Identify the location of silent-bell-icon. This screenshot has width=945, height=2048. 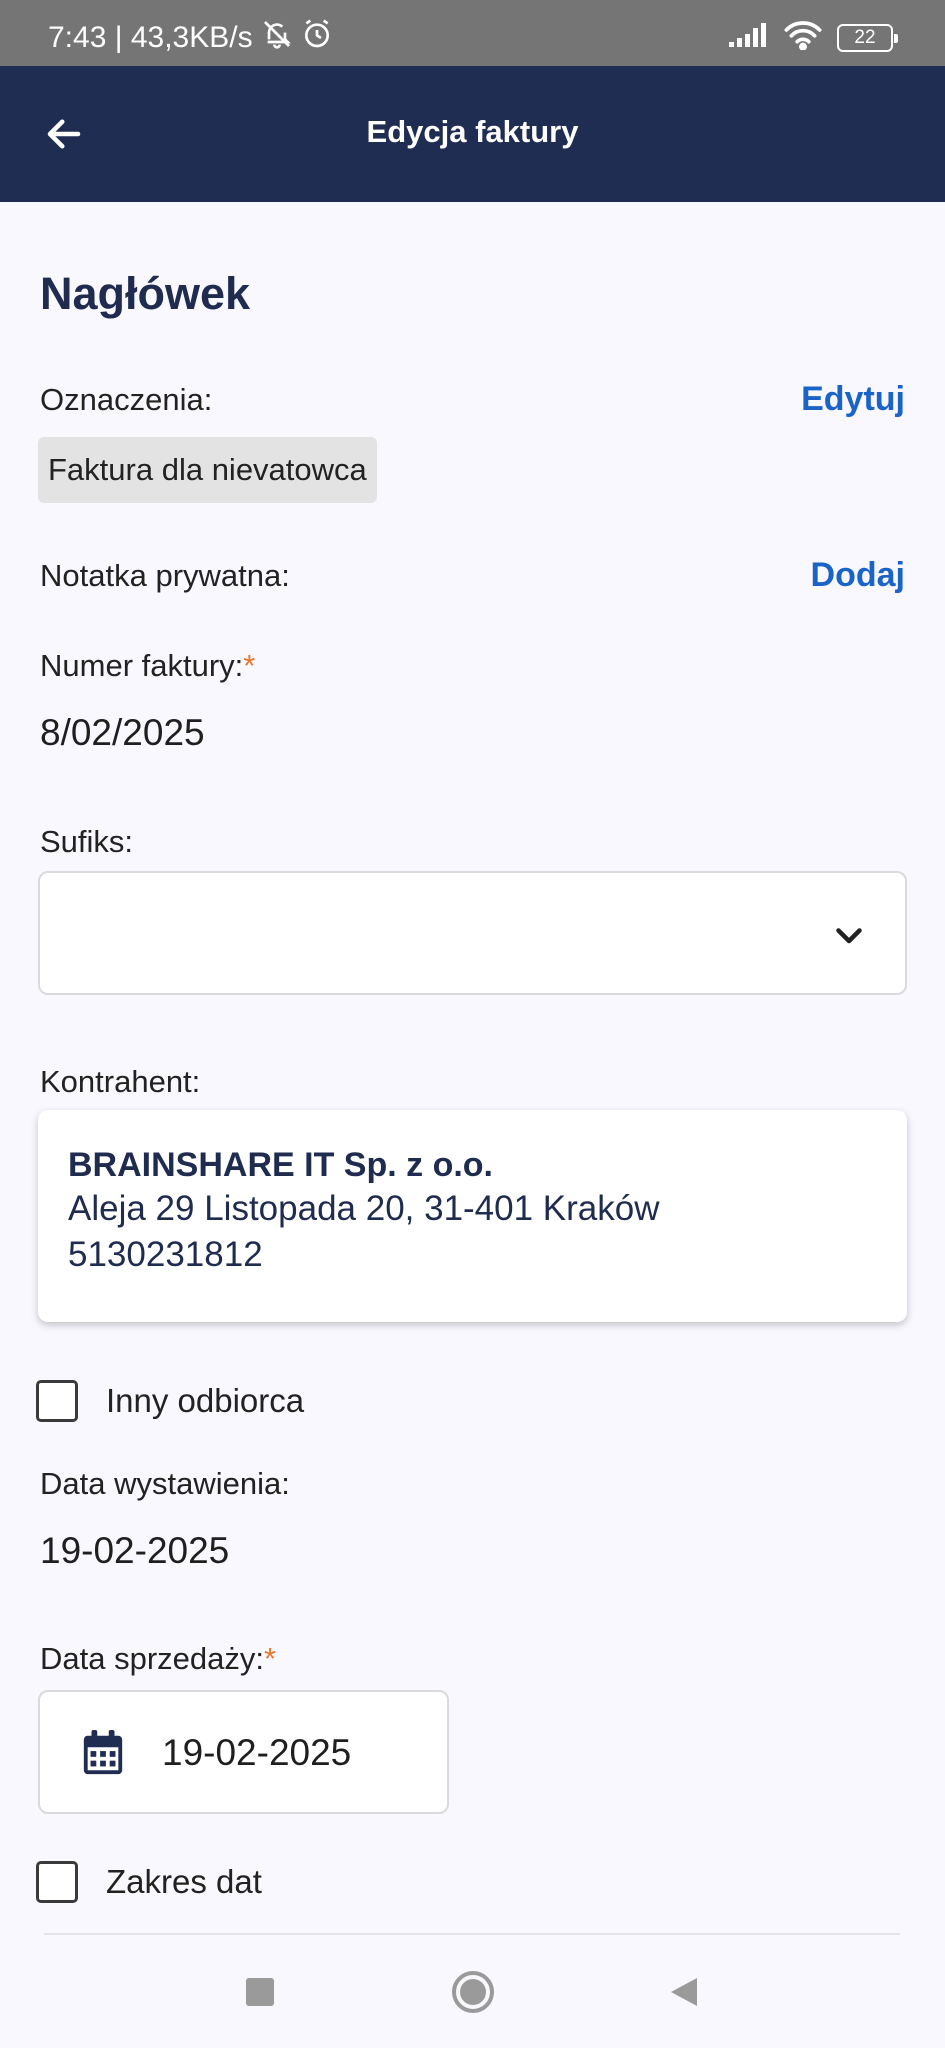
(277, 38).